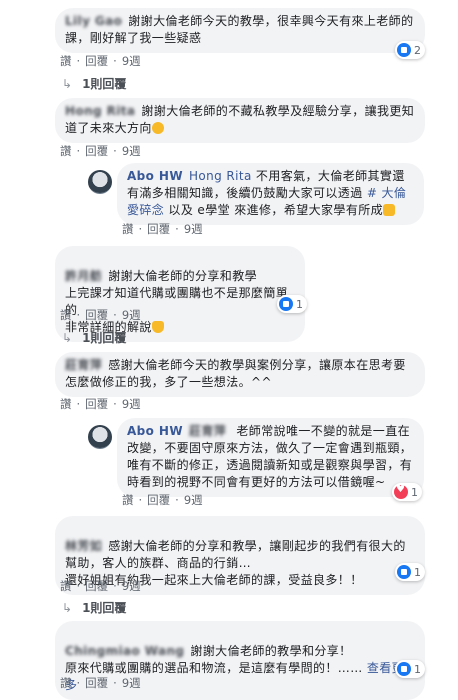 This screenshot has height=700, width=458. Describe the element at coordinates (389, 210) in the screenshot. I see `flex-emoji-icon` at that location.